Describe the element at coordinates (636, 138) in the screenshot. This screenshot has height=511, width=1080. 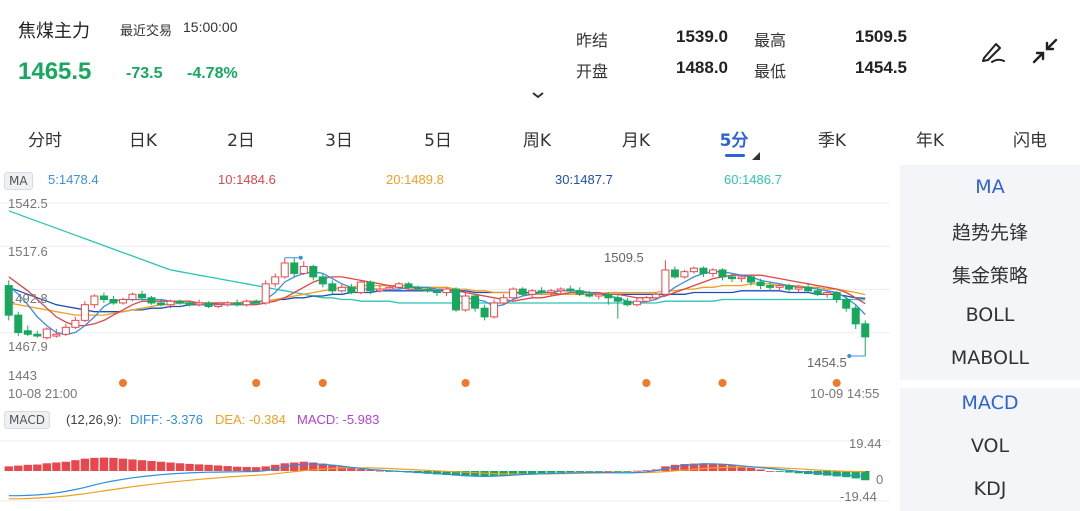
I see `tab-month-k: 月K` at that location.